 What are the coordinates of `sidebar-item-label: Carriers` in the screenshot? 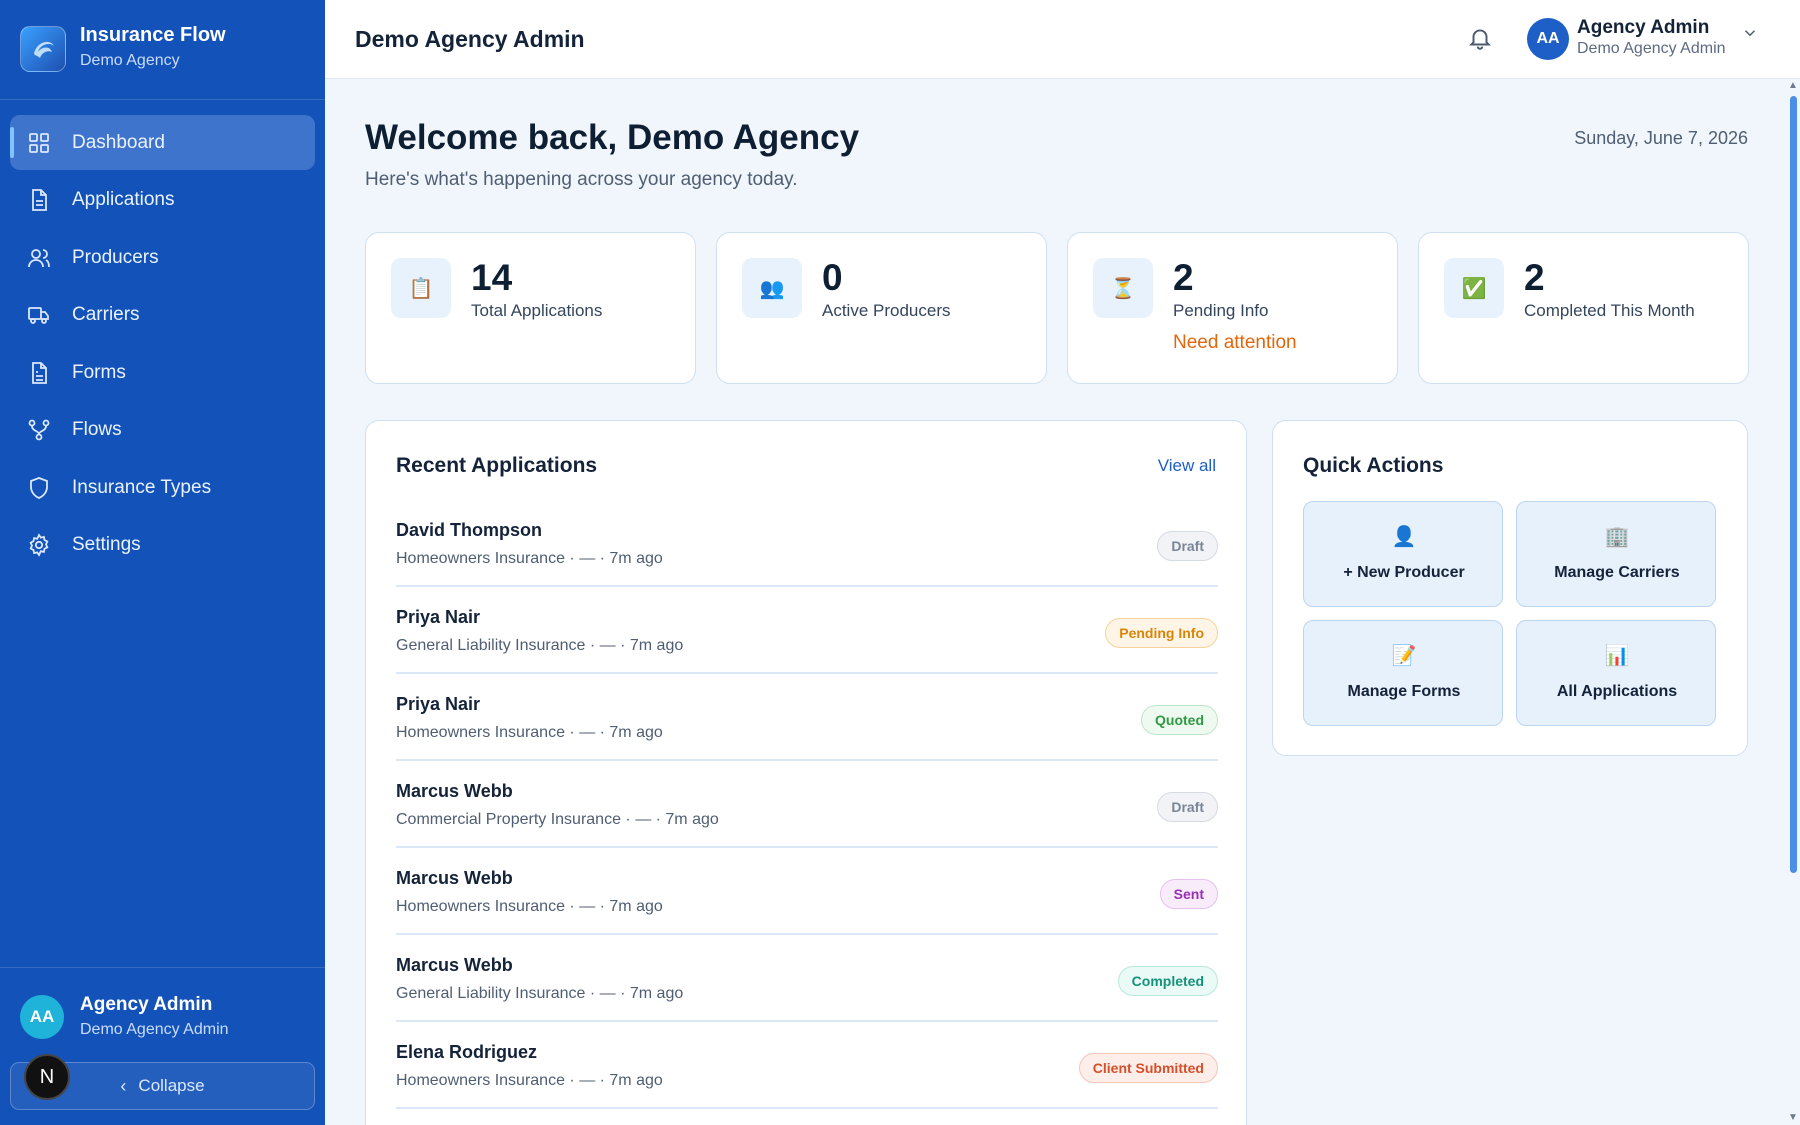 It's located at (106, 314).